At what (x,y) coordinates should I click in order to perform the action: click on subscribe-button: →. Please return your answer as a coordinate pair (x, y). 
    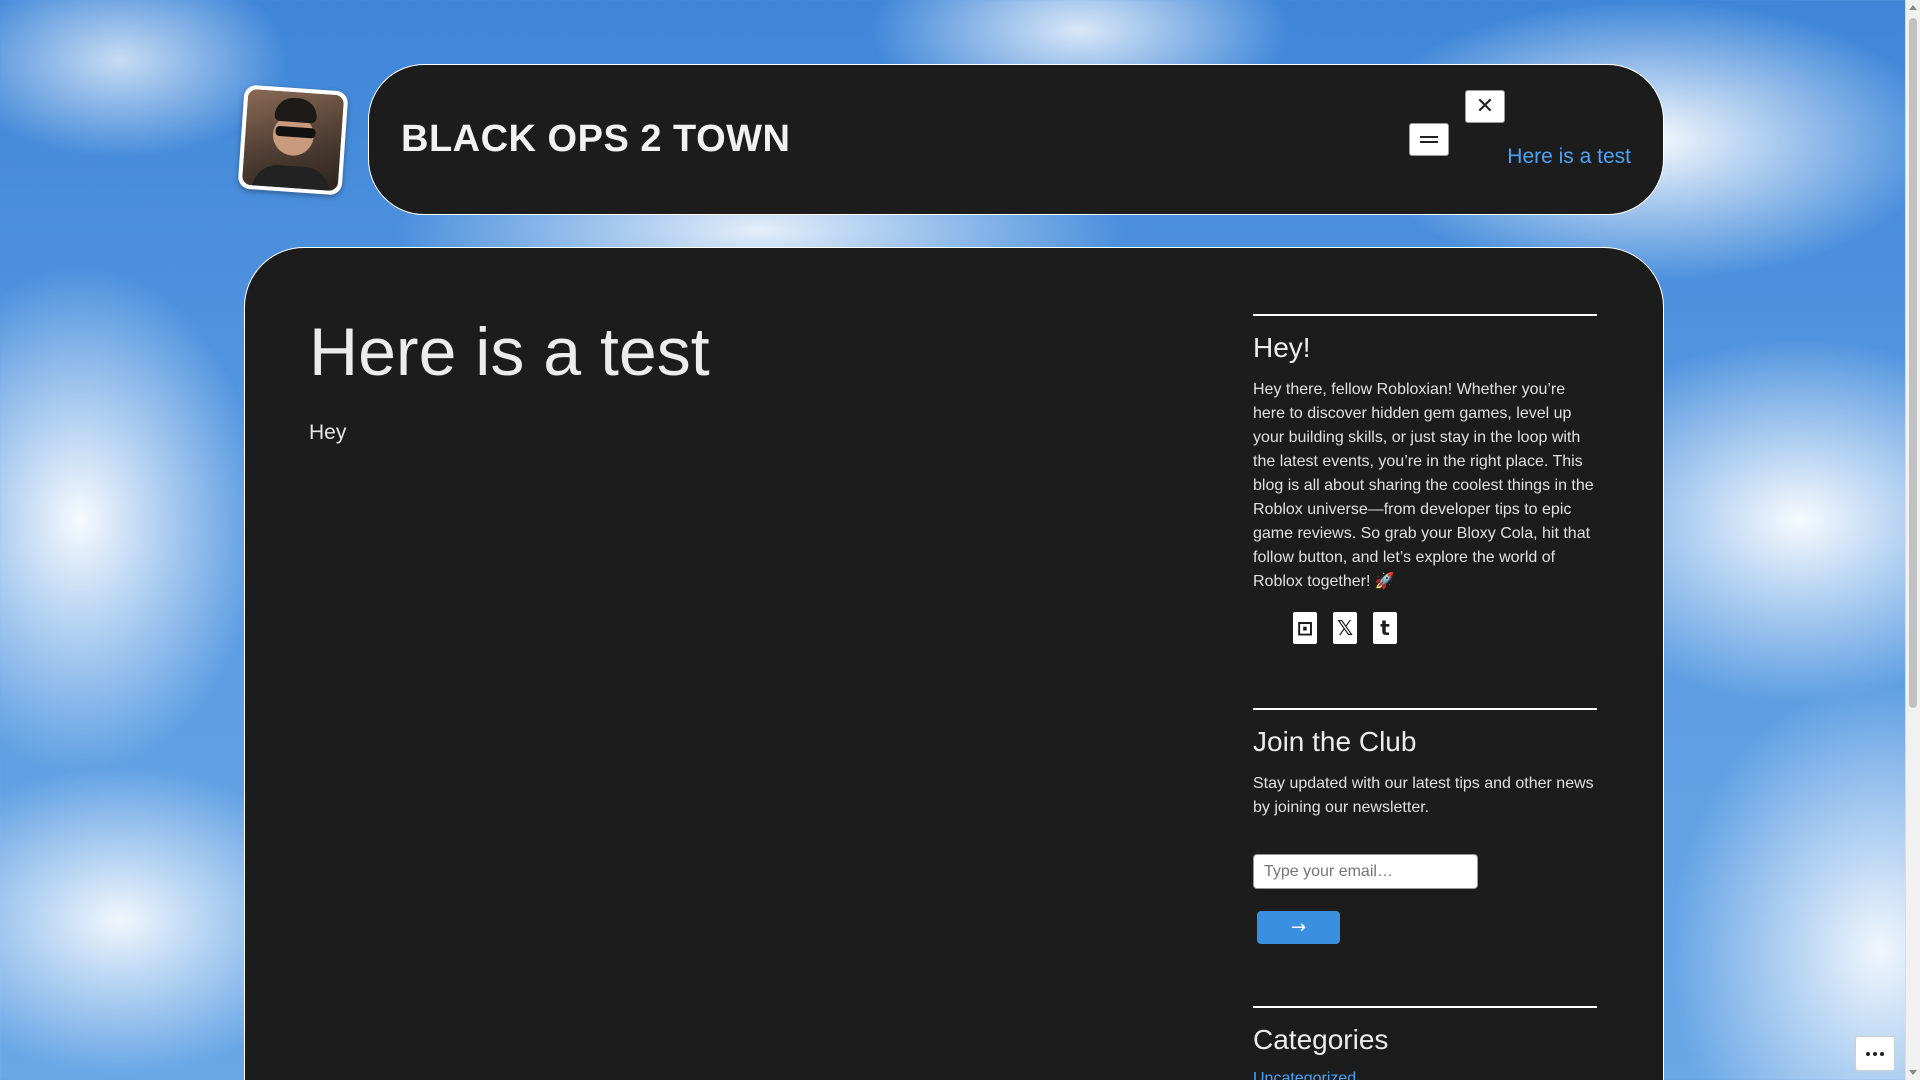
    Looking at the image, I should click on (1298, 927).